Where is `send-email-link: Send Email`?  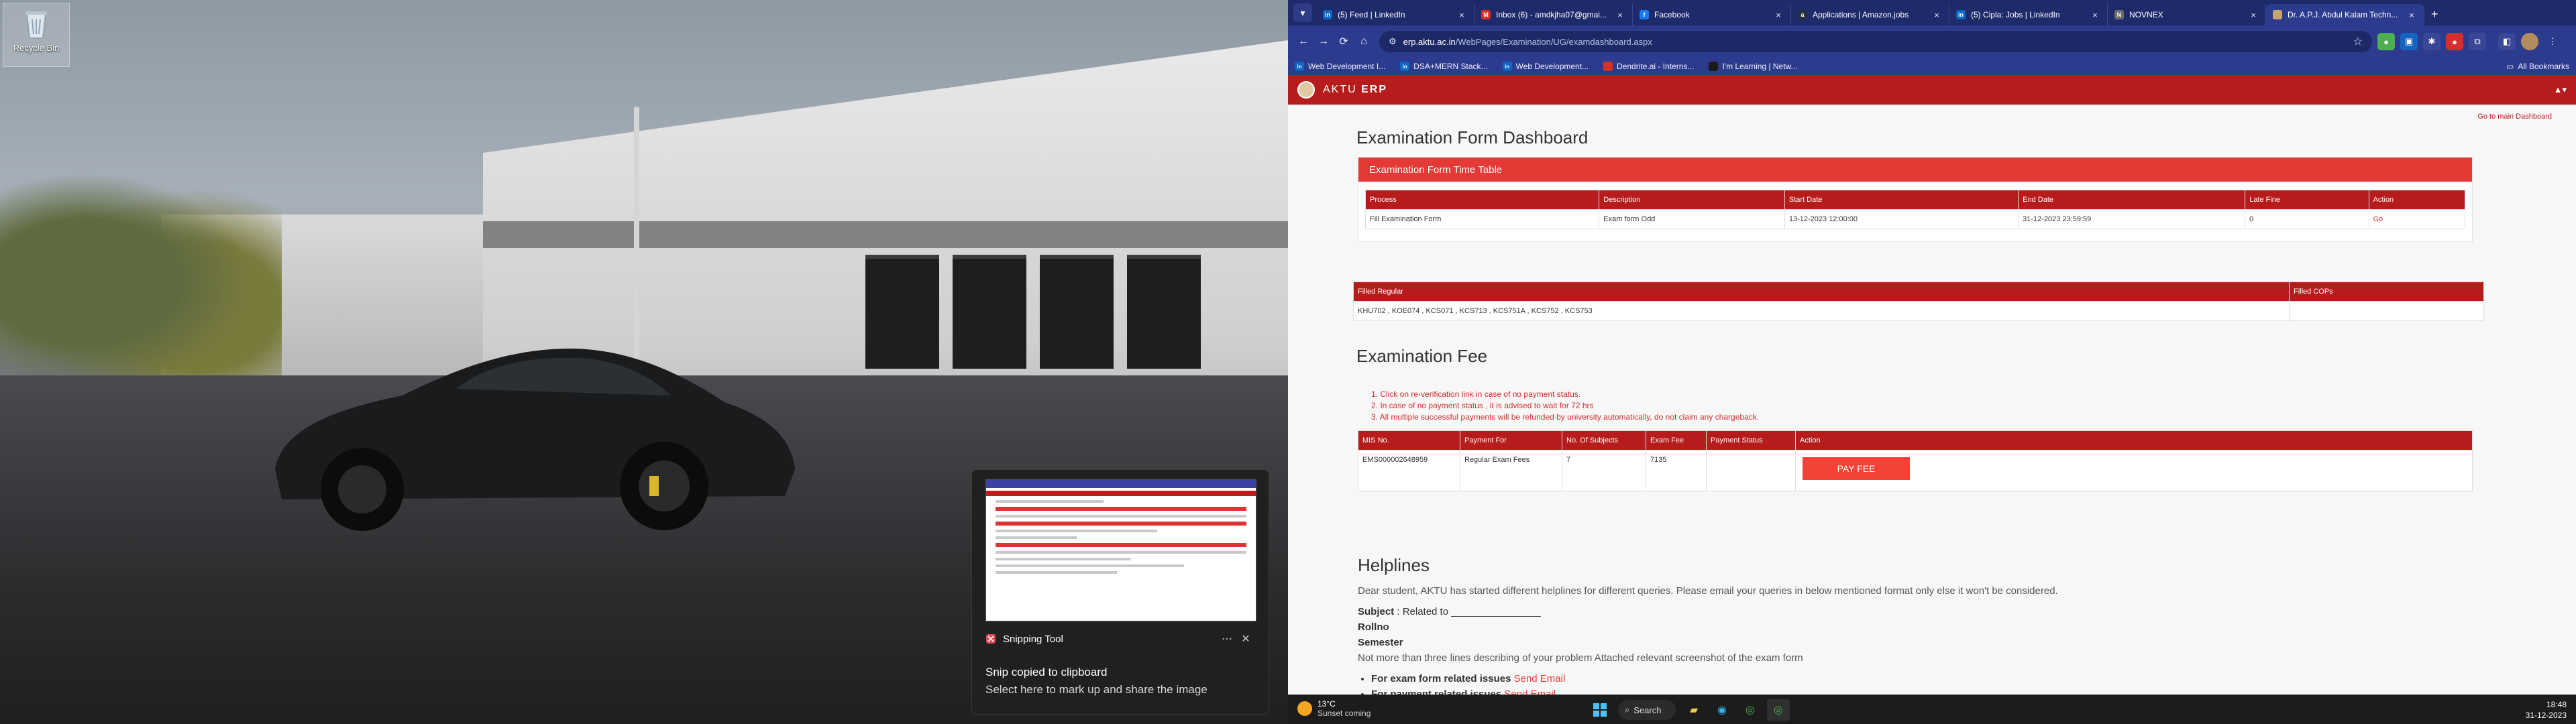
send-email-link: Send Email is located at coordinates (1540, 678).